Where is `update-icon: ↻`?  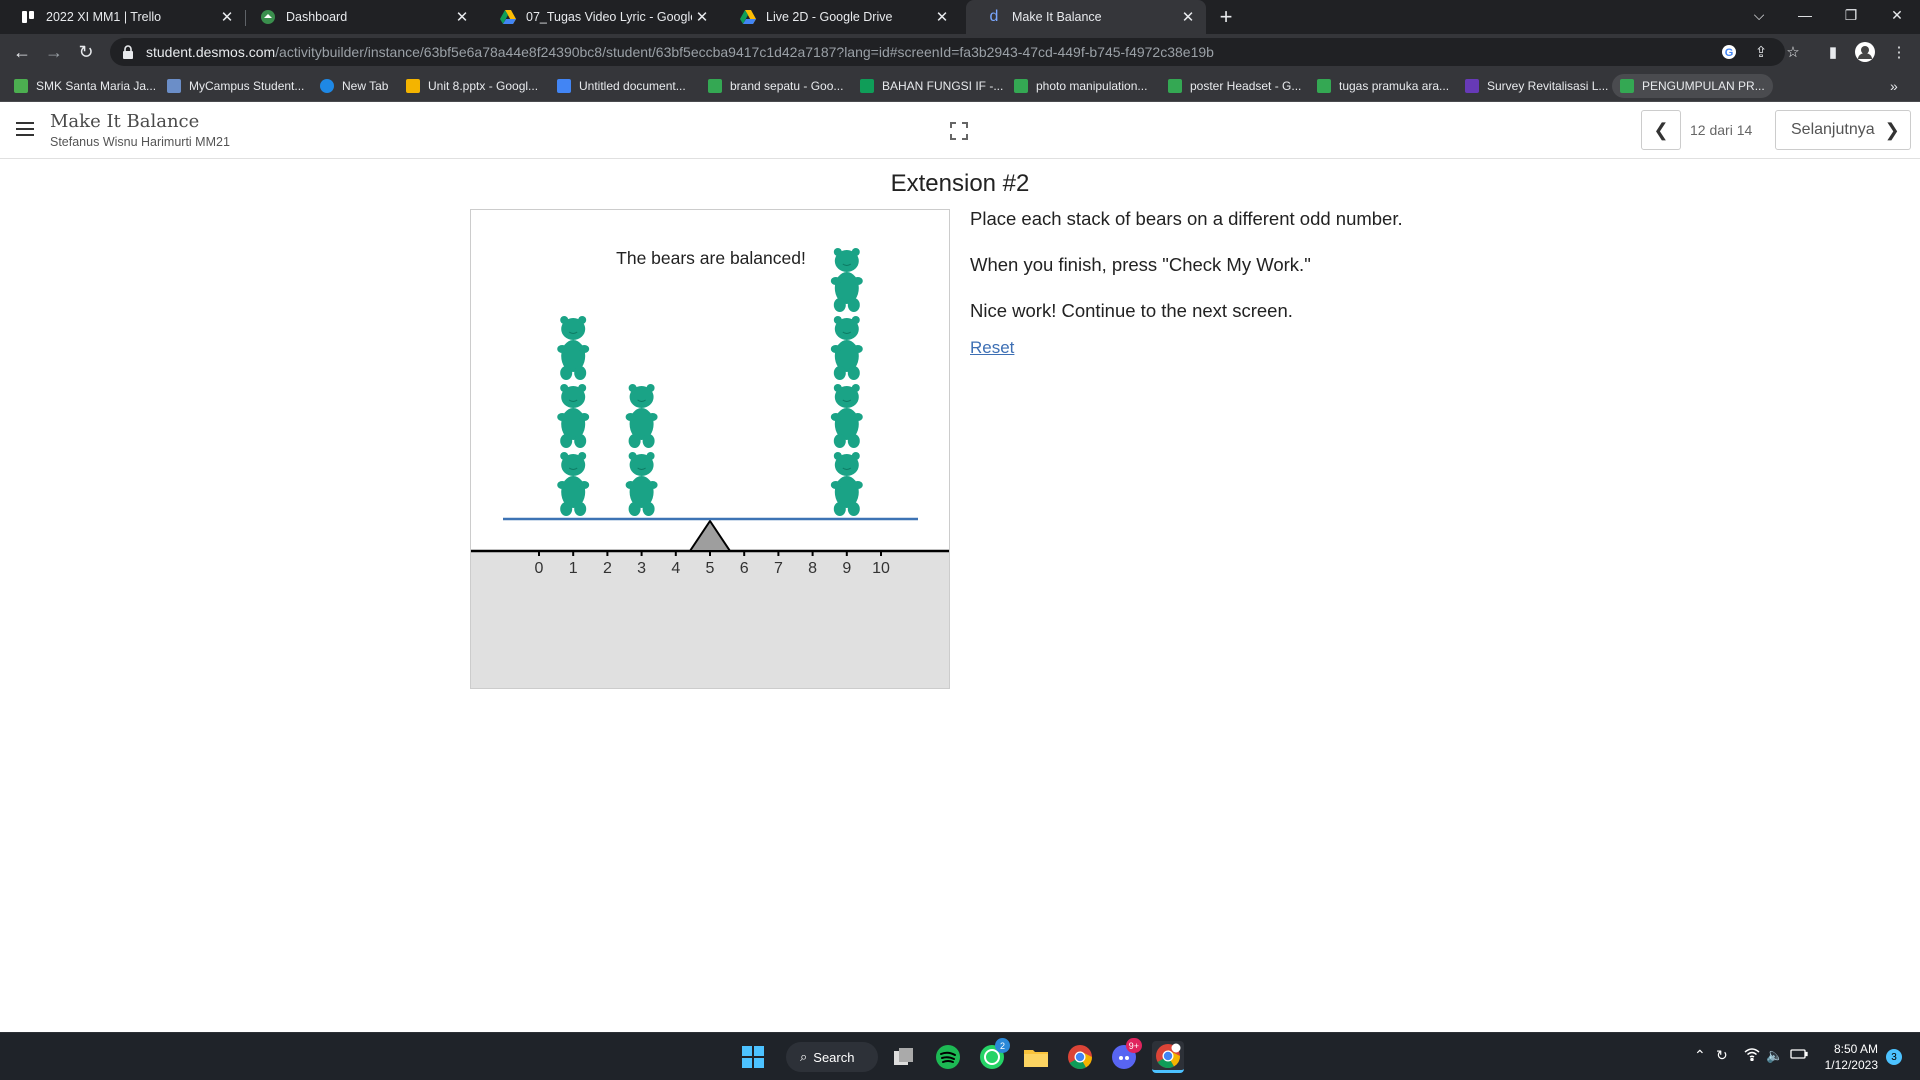 update-icon: ↻ is located at coordinates (1722, 1055).